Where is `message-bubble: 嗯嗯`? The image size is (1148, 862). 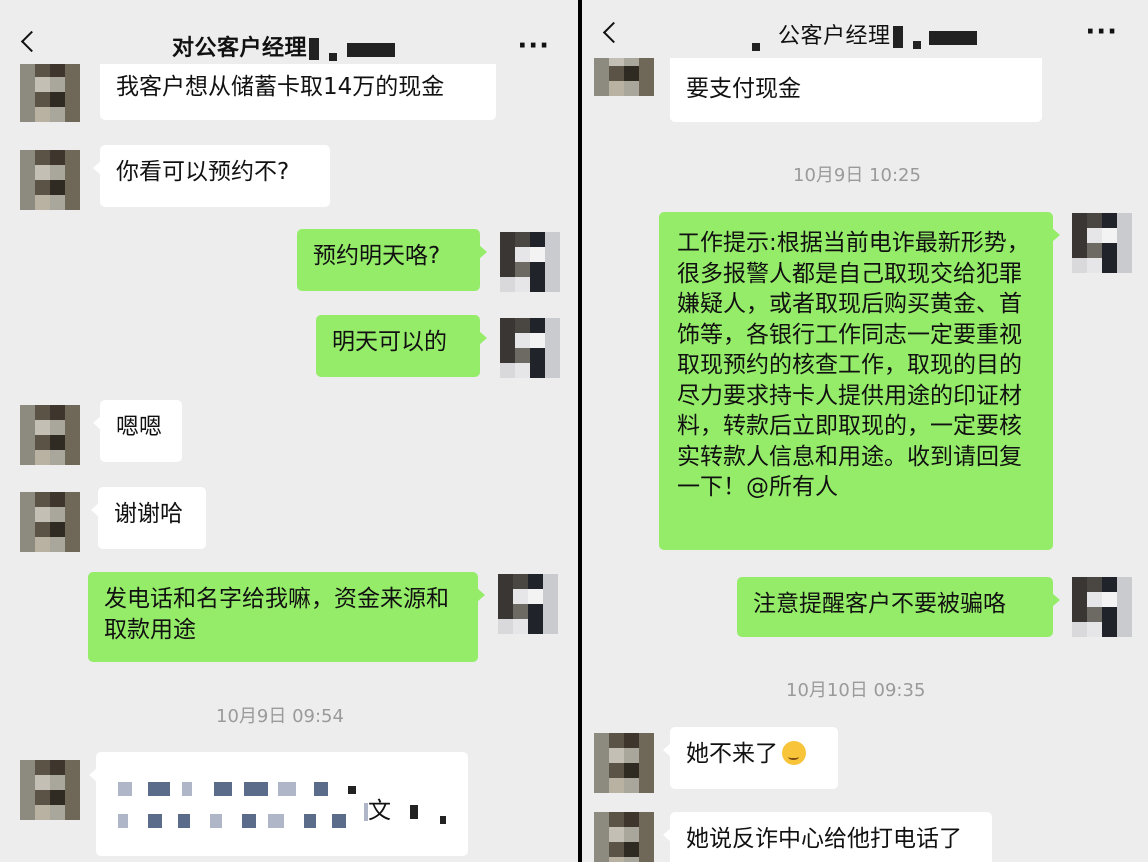 message-bubble: 嗯嗯 is located at coordinates (137, 431).